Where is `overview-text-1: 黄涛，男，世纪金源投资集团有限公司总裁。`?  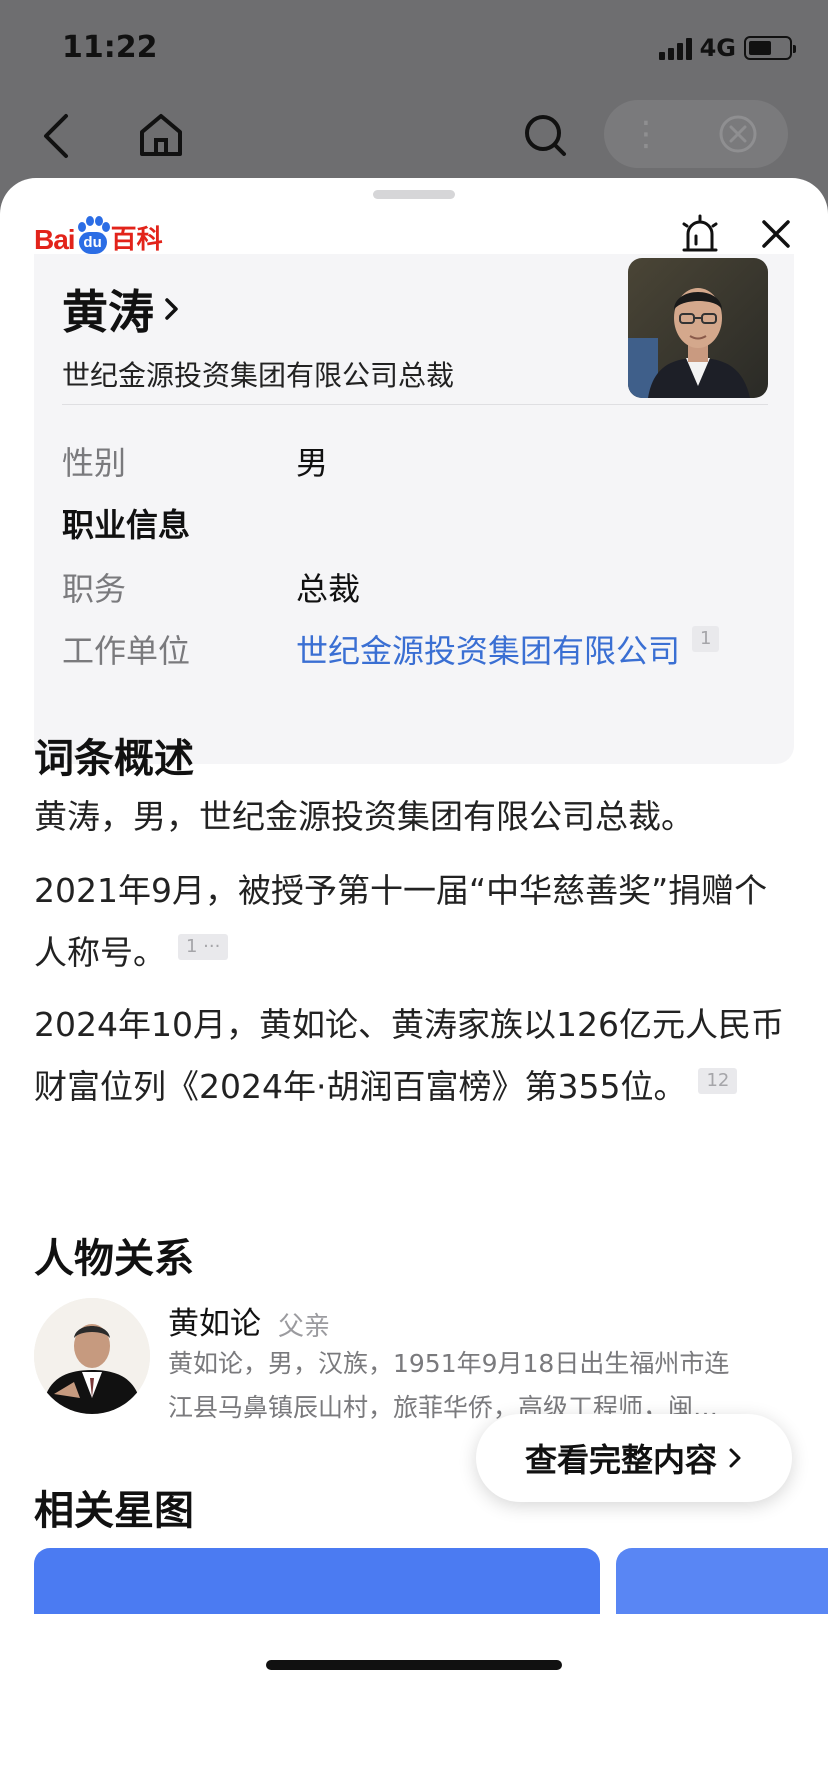 overview-text-1: 黄涛，男，世纪金源投资集团有限公司总裁。 is located at coordinates (364, 816).